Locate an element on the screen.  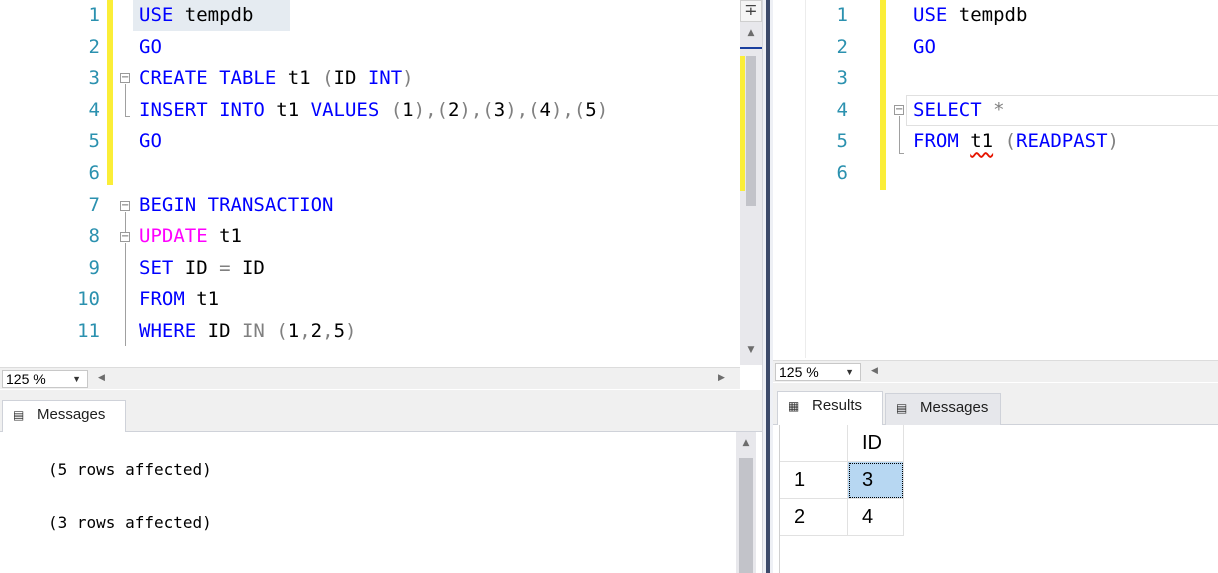
scroll-down-icon: ▼ is located at coordinates (751, 350).